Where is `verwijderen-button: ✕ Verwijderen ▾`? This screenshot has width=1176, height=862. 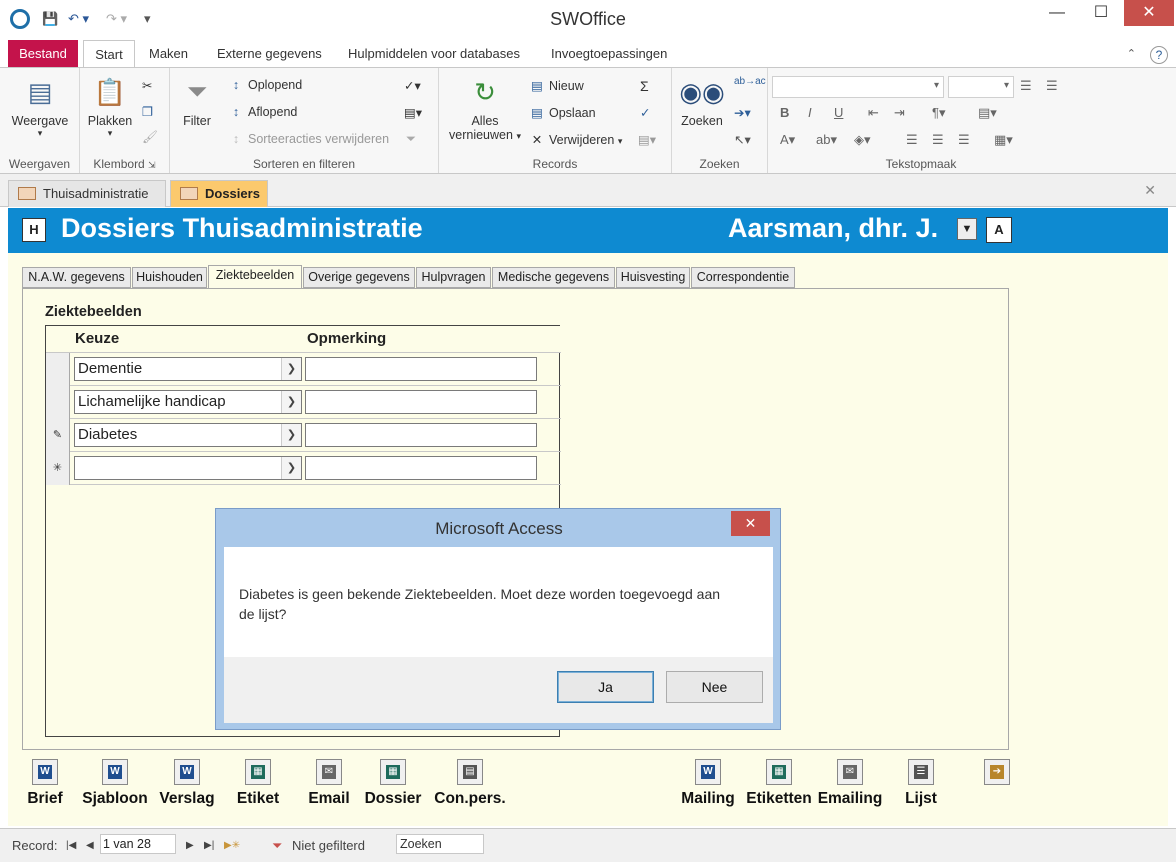
verwijderen-button: ✕ Verwijderen ▾ is located at coordinates (576, 139).